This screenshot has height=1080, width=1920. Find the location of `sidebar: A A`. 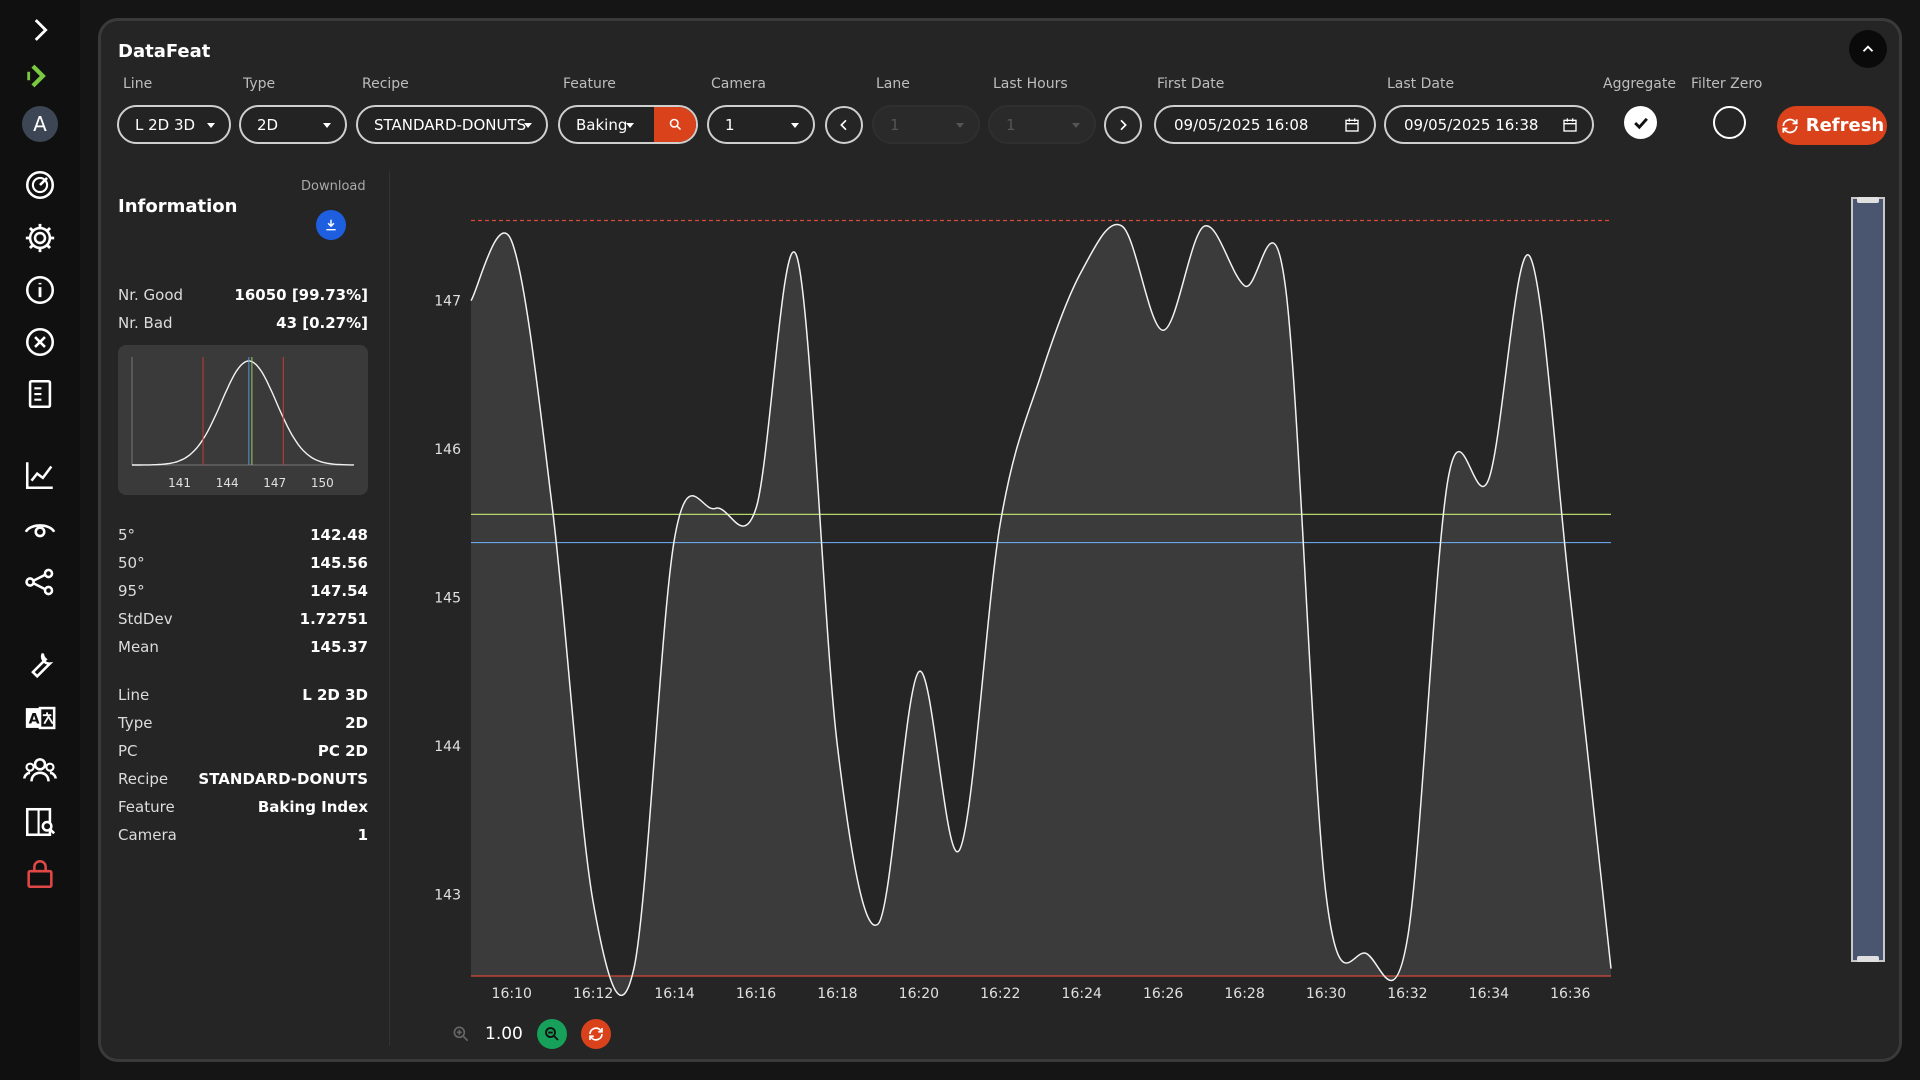

sidebar: A A is located at coordinates (40, 540).